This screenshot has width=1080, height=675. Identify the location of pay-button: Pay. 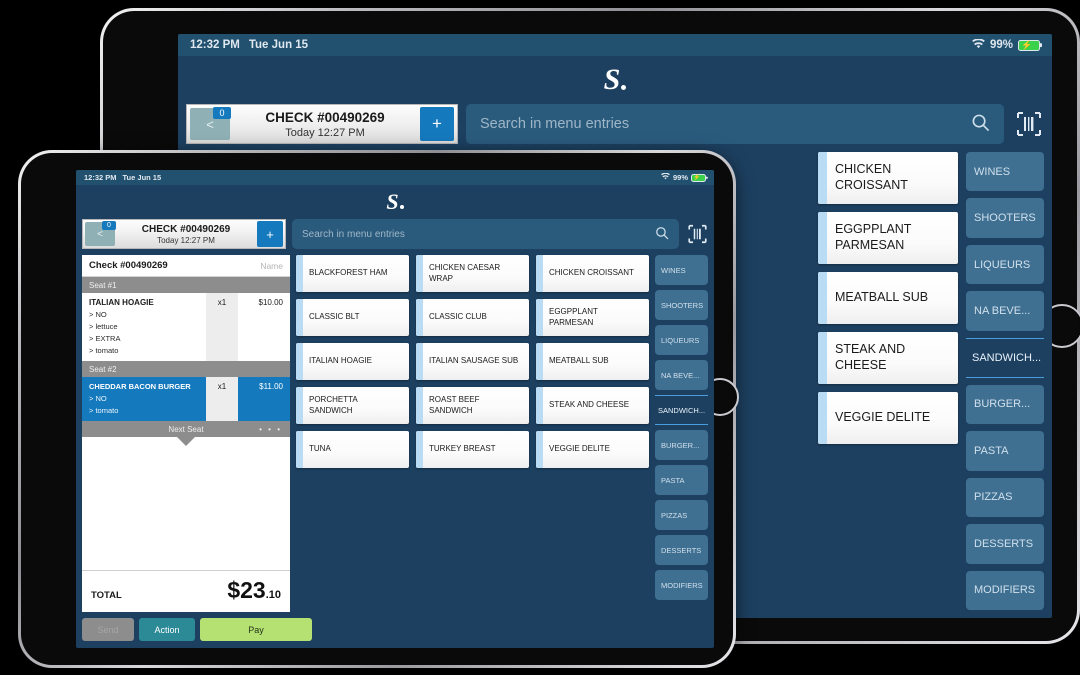
(256, 629).